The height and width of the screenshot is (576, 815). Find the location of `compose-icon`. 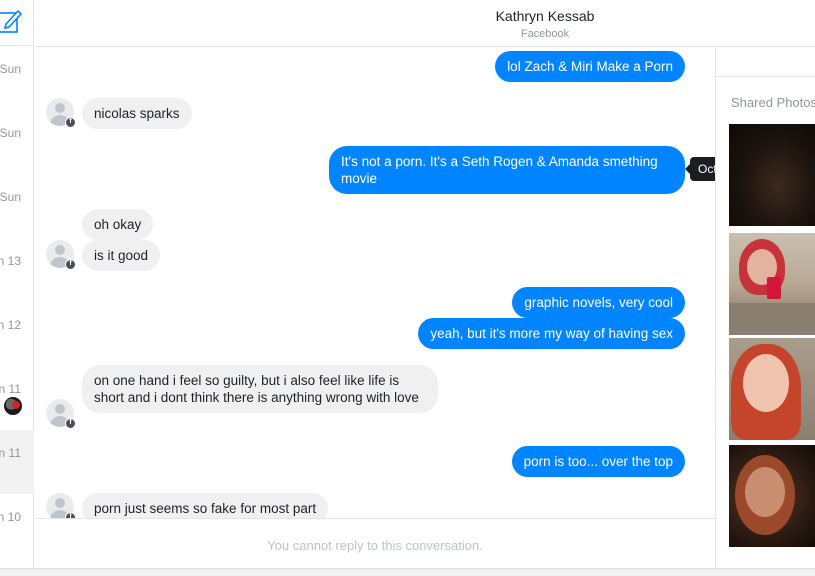

compose-icon is located at coordinates (11, 21).